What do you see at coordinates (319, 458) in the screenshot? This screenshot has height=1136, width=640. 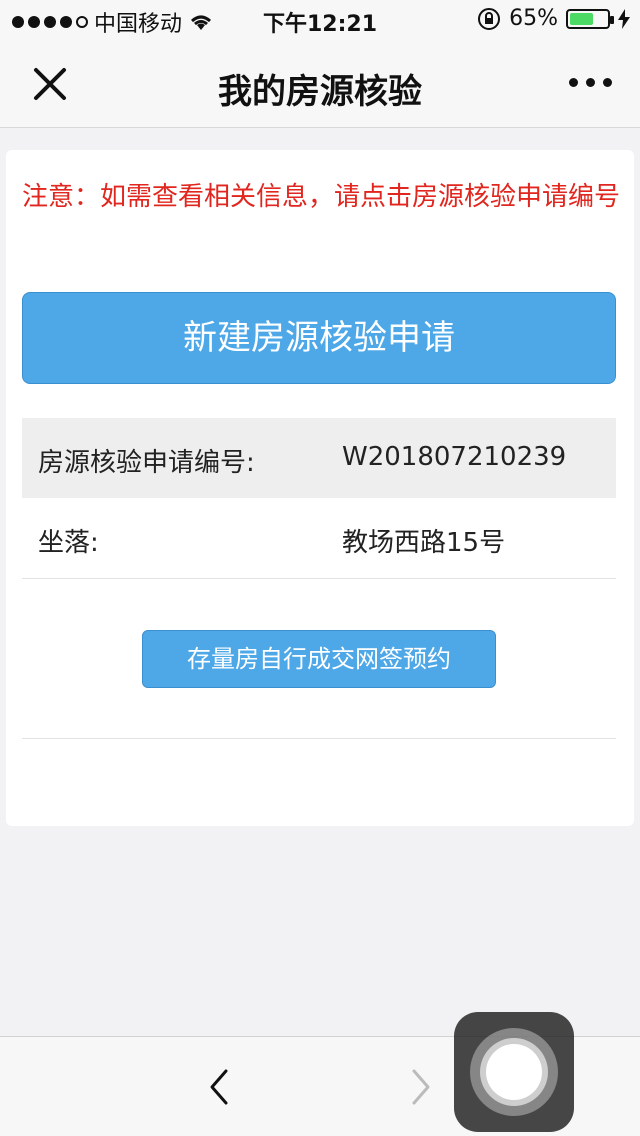 I see `application-number-row: 房源核验申请编号: W201807210239` at bounding box center [319, 458].